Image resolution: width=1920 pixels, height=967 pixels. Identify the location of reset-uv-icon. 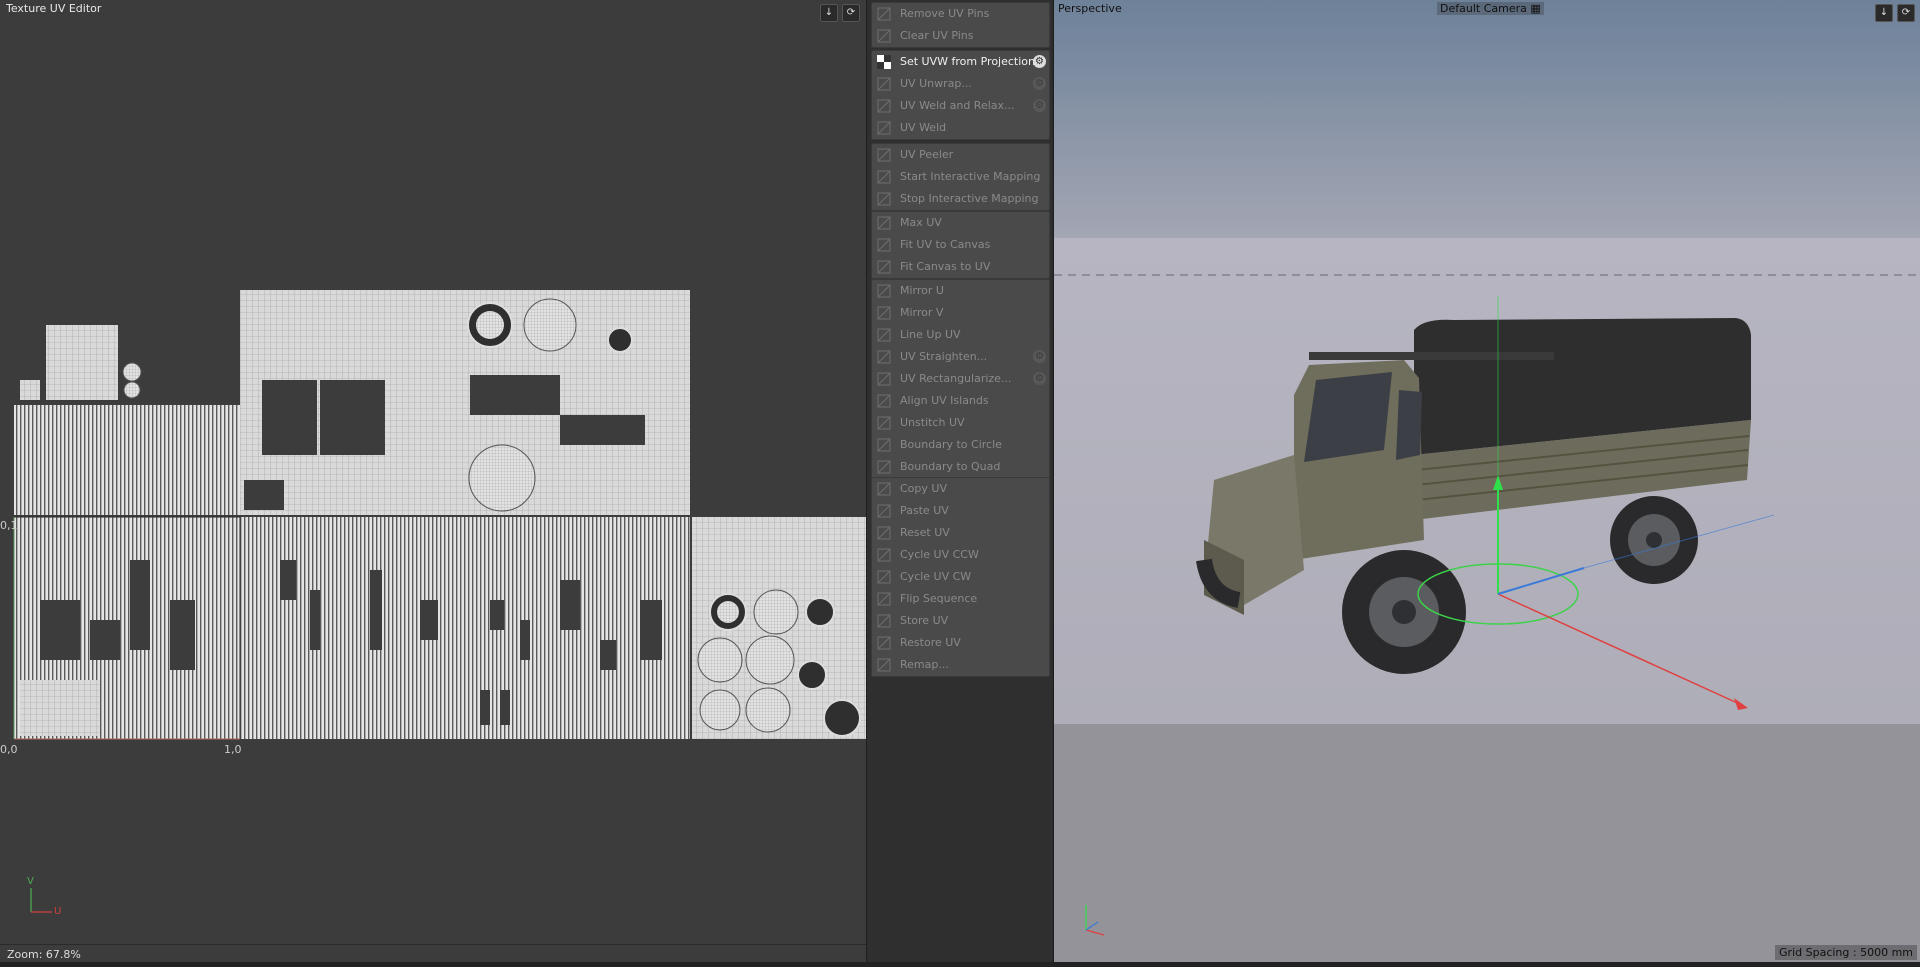
(884, 533).